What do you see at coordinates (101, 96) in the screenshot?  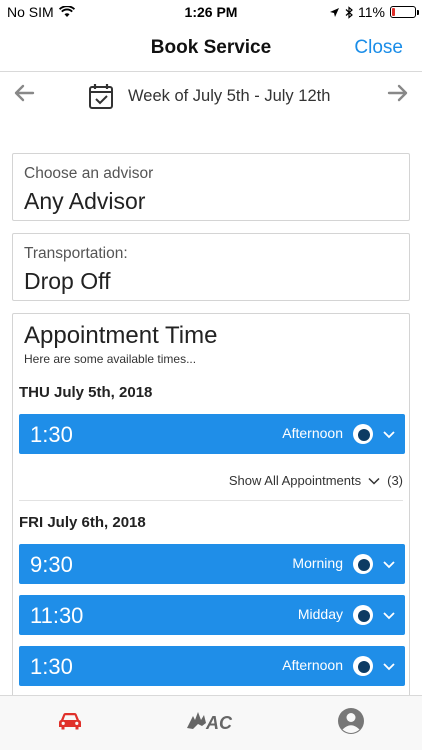 I see `calendar-icon` at bounding box center [101, 96].